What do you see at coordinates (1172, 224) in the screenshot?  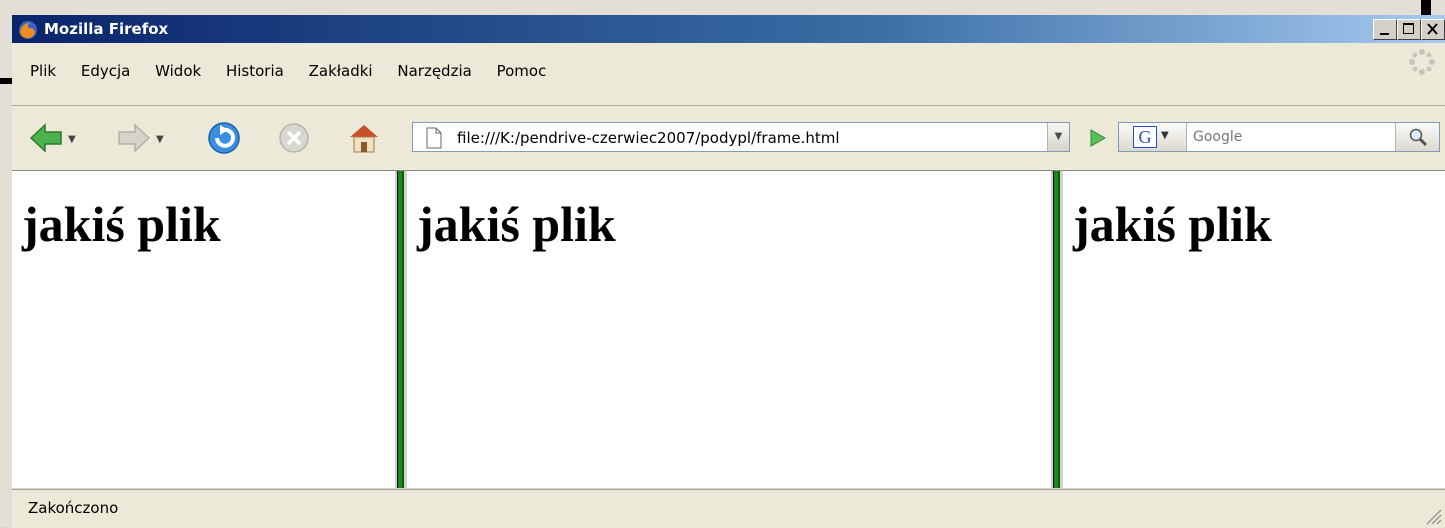 I see `frame-right-heading: jakiś plik` at bounding box center [1172, 224].